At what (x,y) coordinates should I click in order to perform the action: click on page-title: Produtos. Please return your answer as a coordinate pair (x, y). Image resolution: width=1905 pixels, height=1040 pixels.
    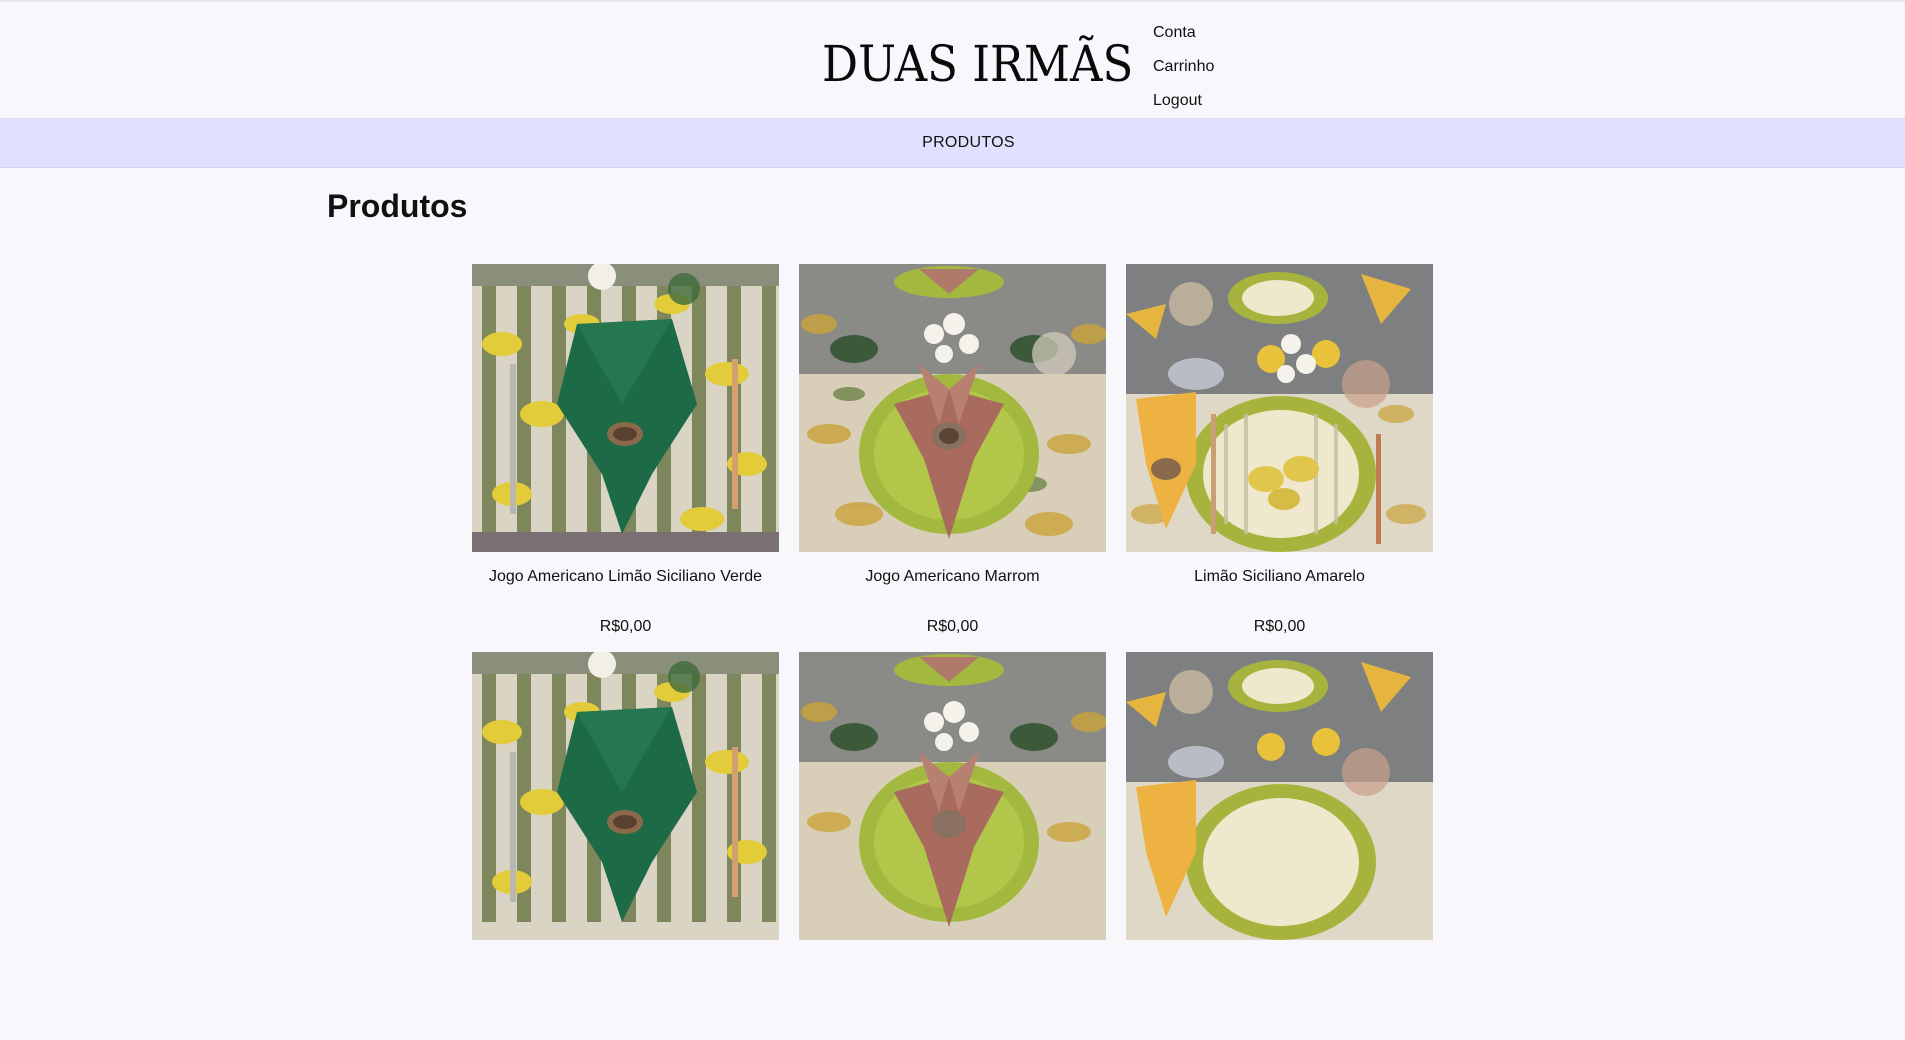
    Looking at the image, I should click on (397, 206).